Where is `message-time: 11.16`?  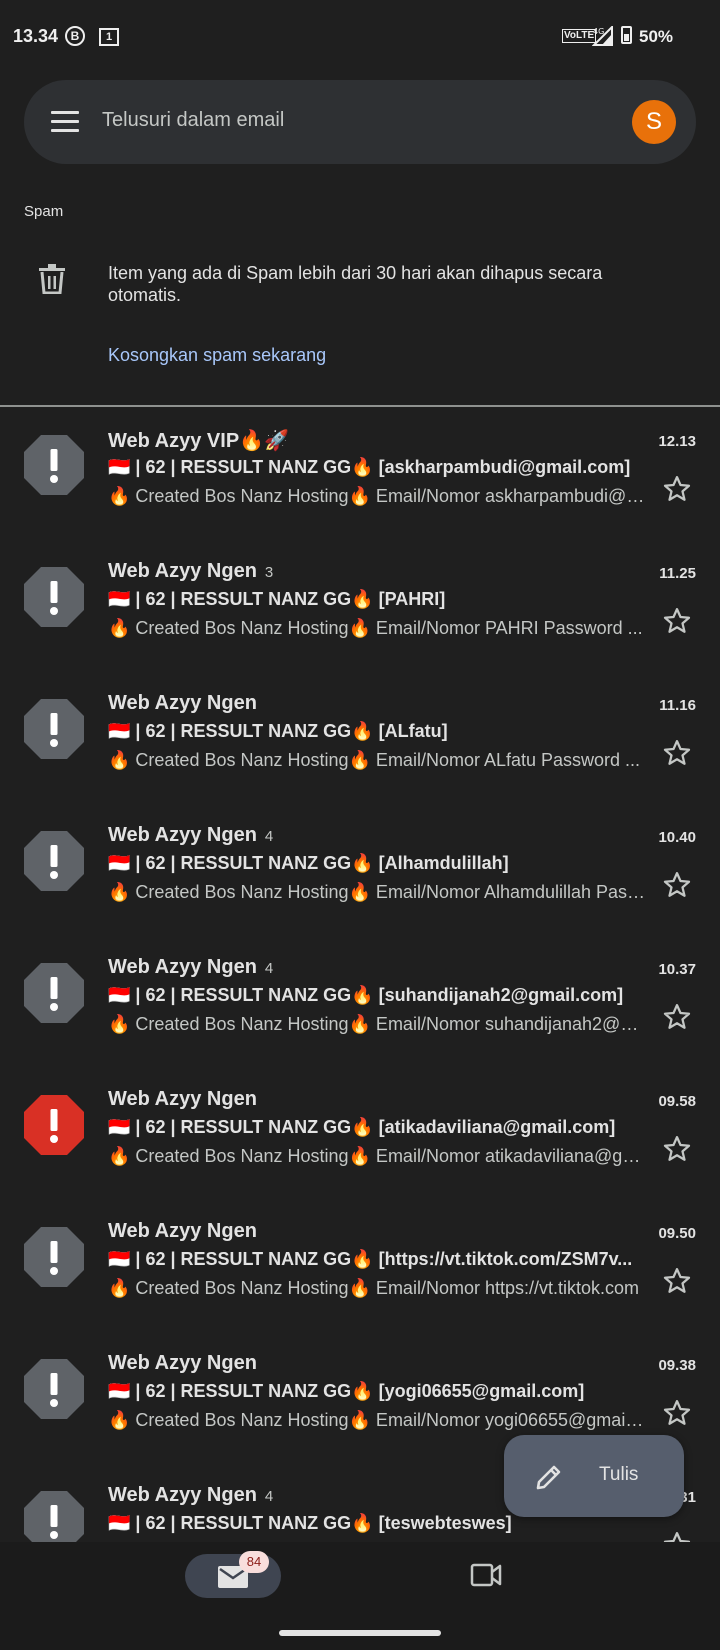
message-time: 11.16 is located at coordinates (677, 705).